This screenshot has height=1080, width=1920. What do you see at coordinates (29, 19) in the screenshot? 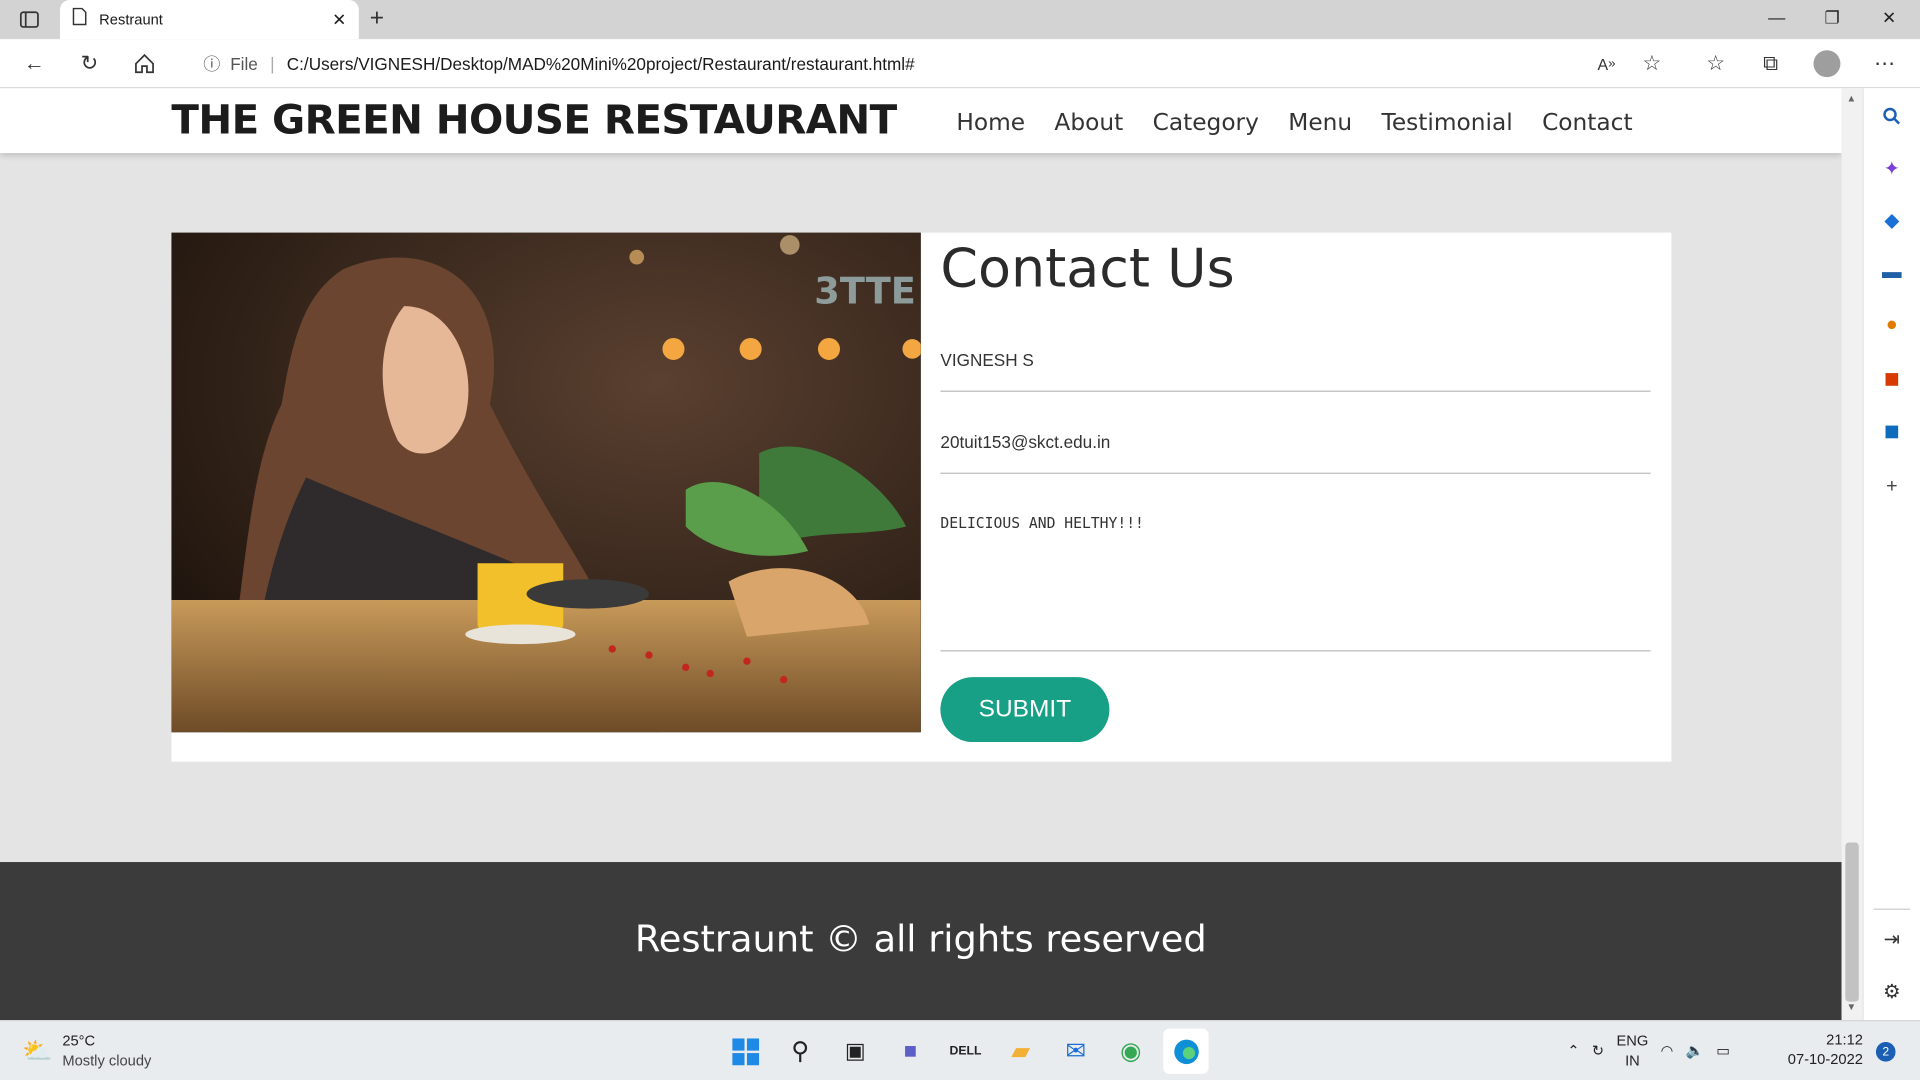
I see `tab-actions-icon` at bounding box center [29, 19].